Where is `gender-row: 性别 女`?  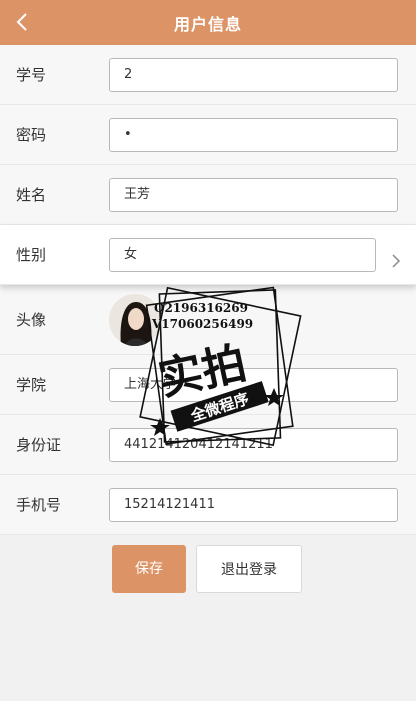 gender-row: 性别 女 is located at coordinates (208, 255).